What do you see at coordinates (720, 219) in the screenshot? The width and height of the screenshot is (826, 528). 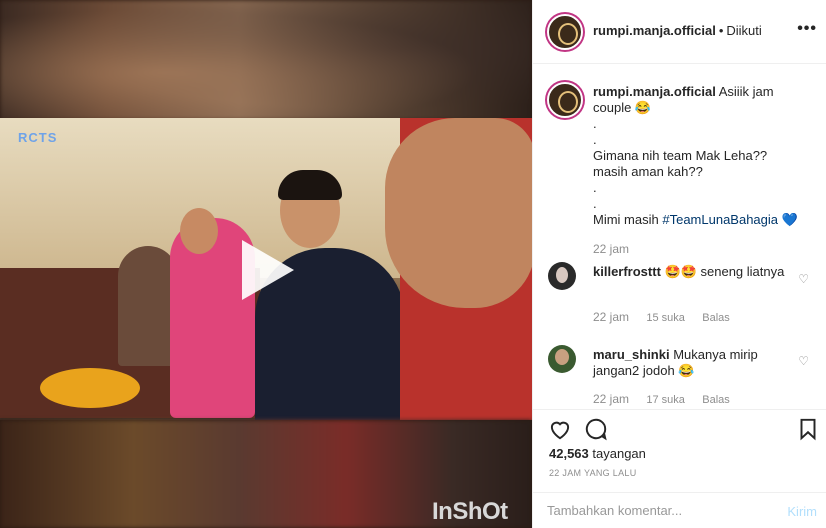 I see `hashtag-link: #TeamLunaBahagia` at bounding box center [720, 219].